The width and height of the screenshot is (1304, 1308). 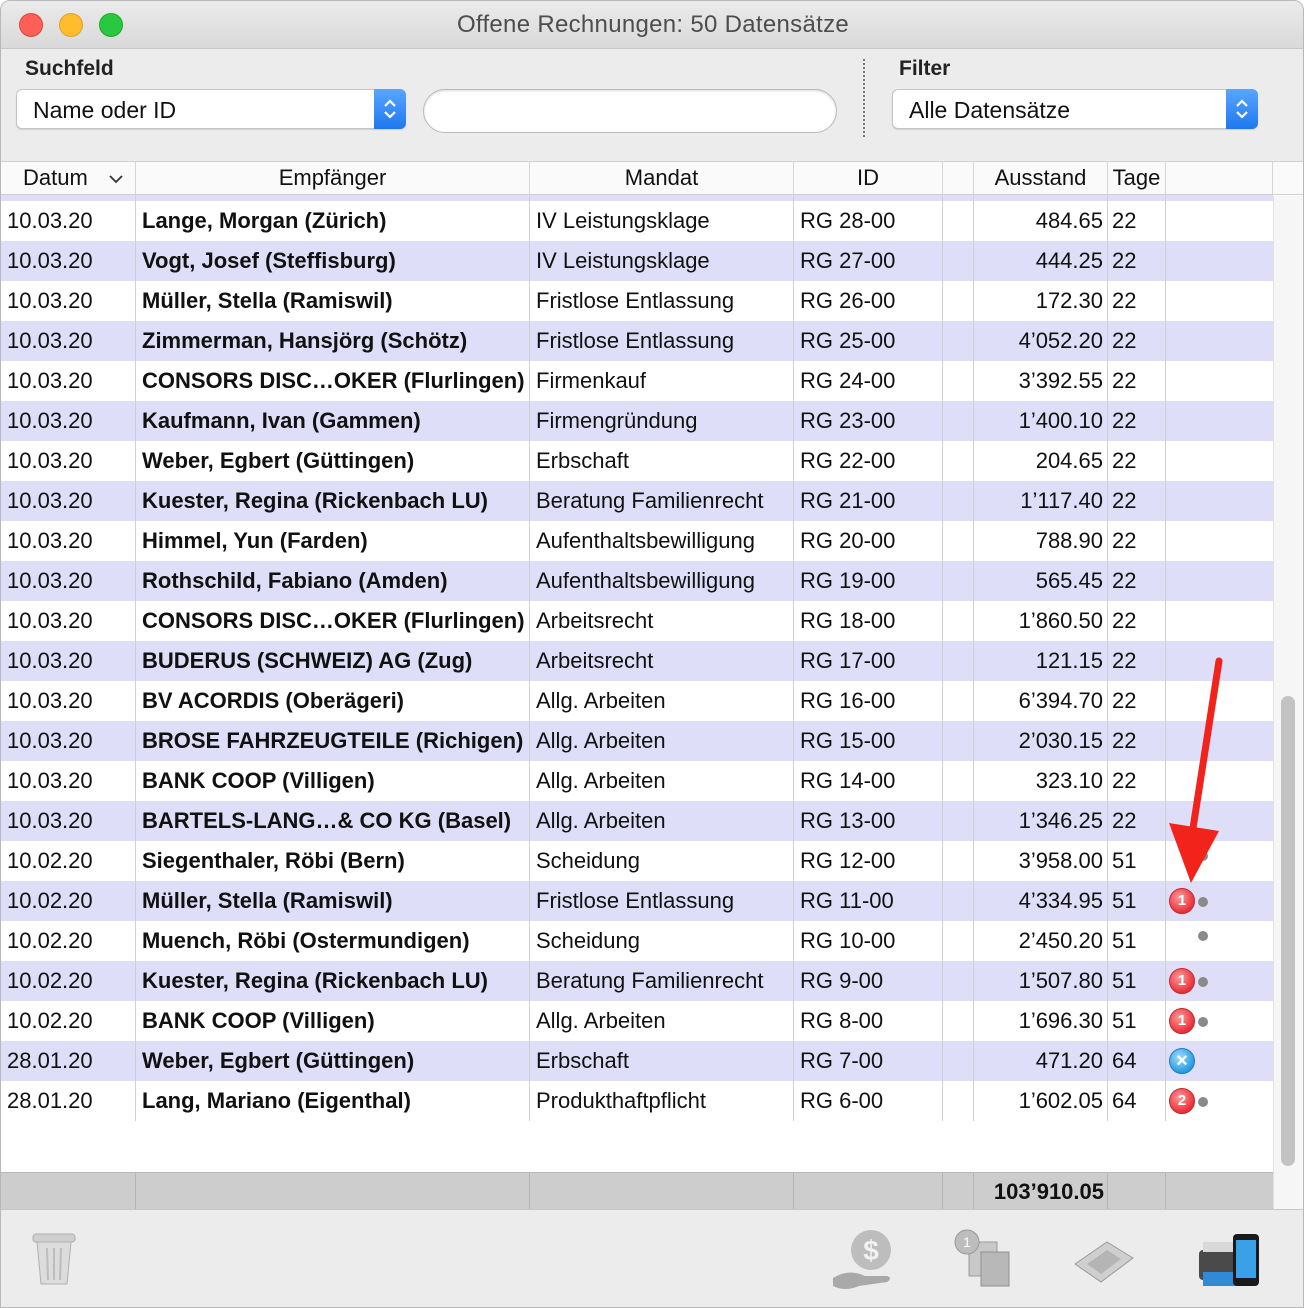 I want to click on total-ausstand: 103’910.05, so click(x=1048, y=1191).